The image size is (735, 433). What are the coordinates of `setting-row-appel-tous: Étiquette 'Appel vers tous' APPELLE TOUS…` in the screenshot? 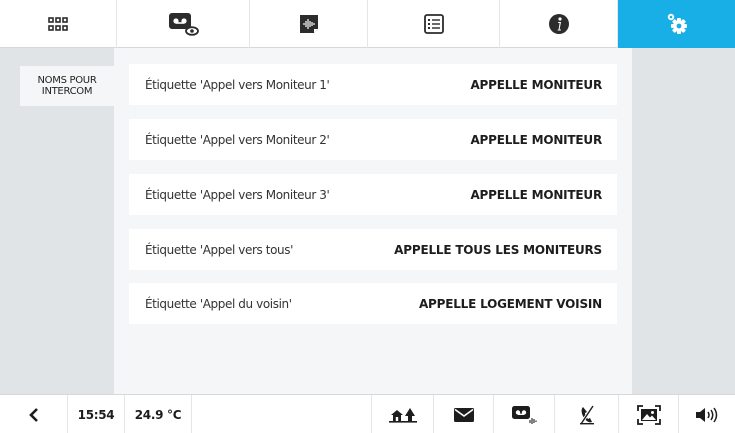 It's located at (373, 249).